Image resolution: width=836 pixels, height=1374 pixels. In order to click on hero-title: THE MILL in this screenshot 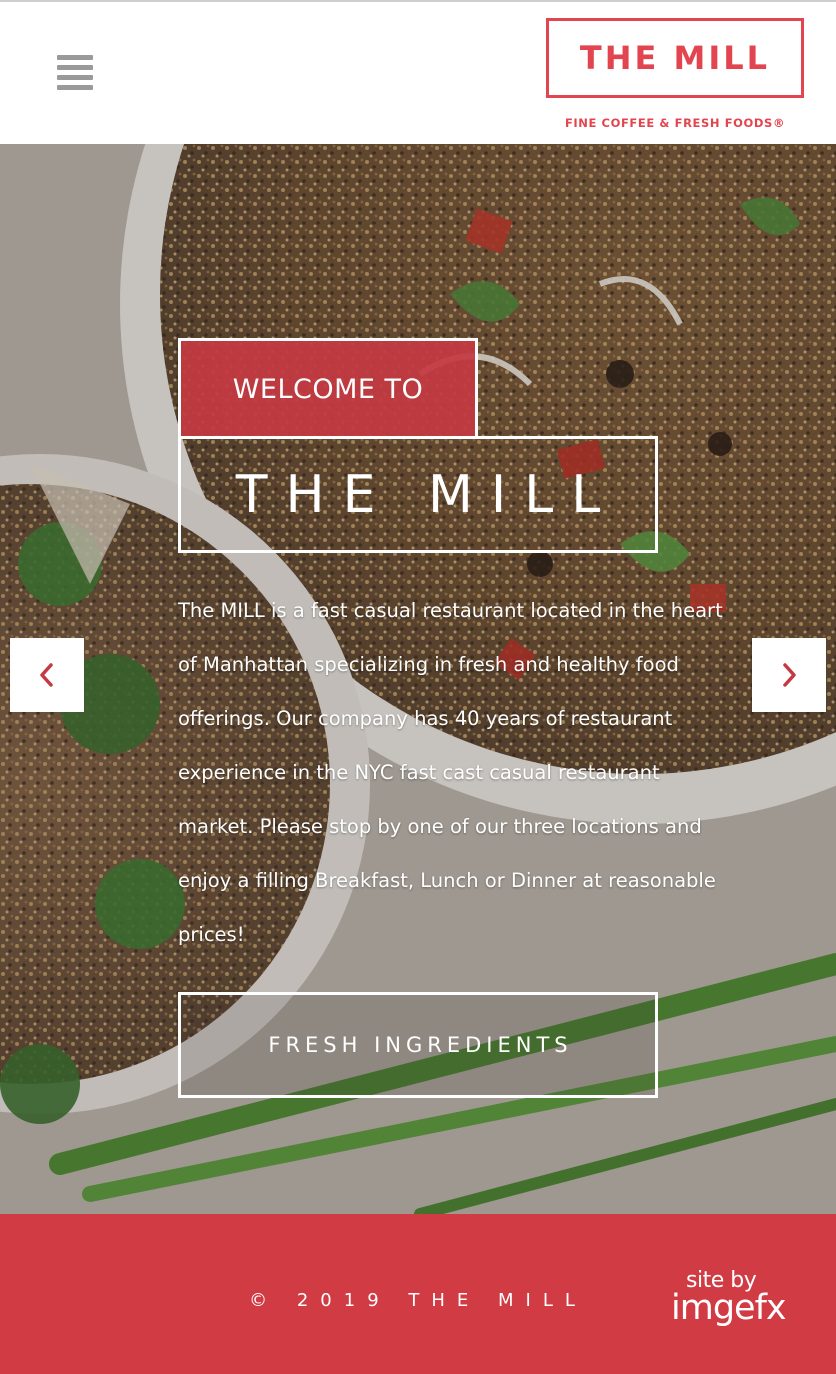, I will do `click(427, 494)`.